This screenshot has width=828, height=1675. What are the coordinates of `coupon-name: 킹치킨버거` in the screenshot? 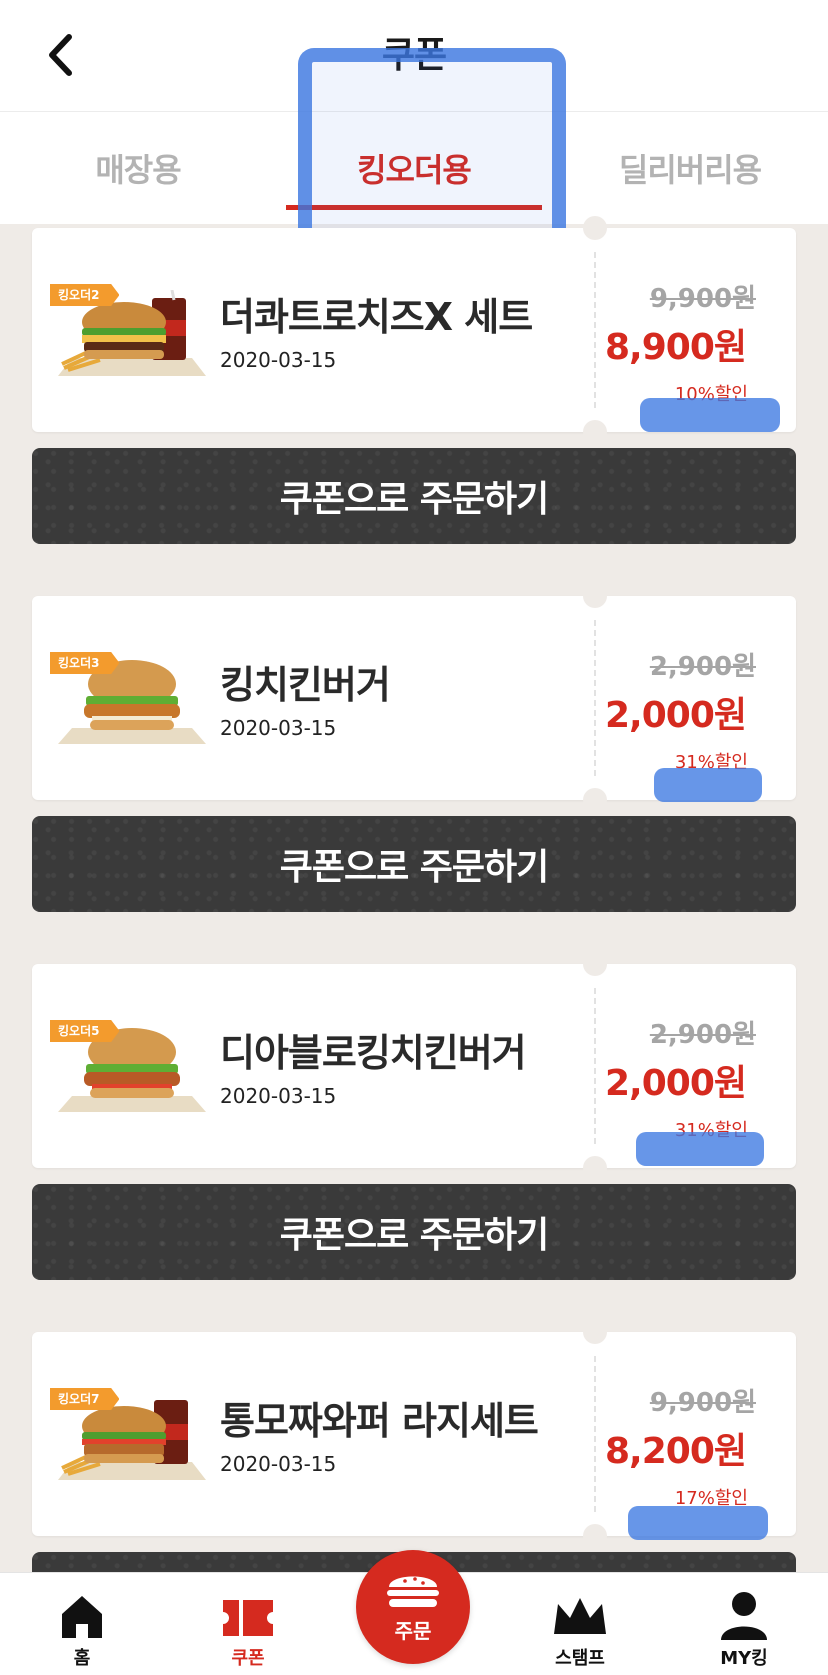 It's located at (305, 685).